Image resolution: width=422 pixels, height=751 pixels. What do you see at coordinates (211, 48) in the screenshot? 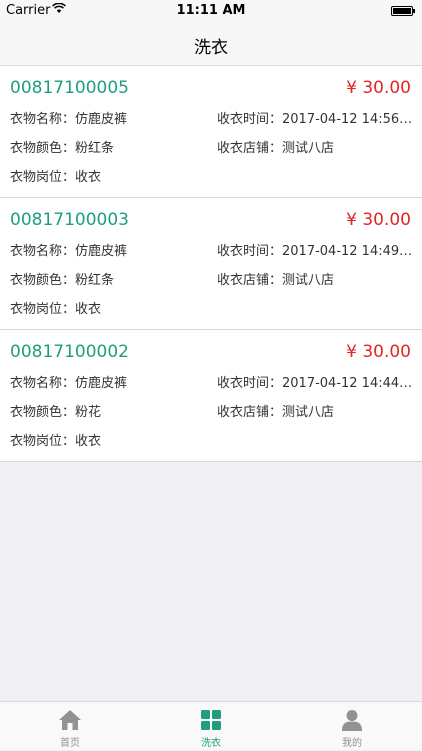
I see `page-title: 洗衣` at bounding box center [211, 48].